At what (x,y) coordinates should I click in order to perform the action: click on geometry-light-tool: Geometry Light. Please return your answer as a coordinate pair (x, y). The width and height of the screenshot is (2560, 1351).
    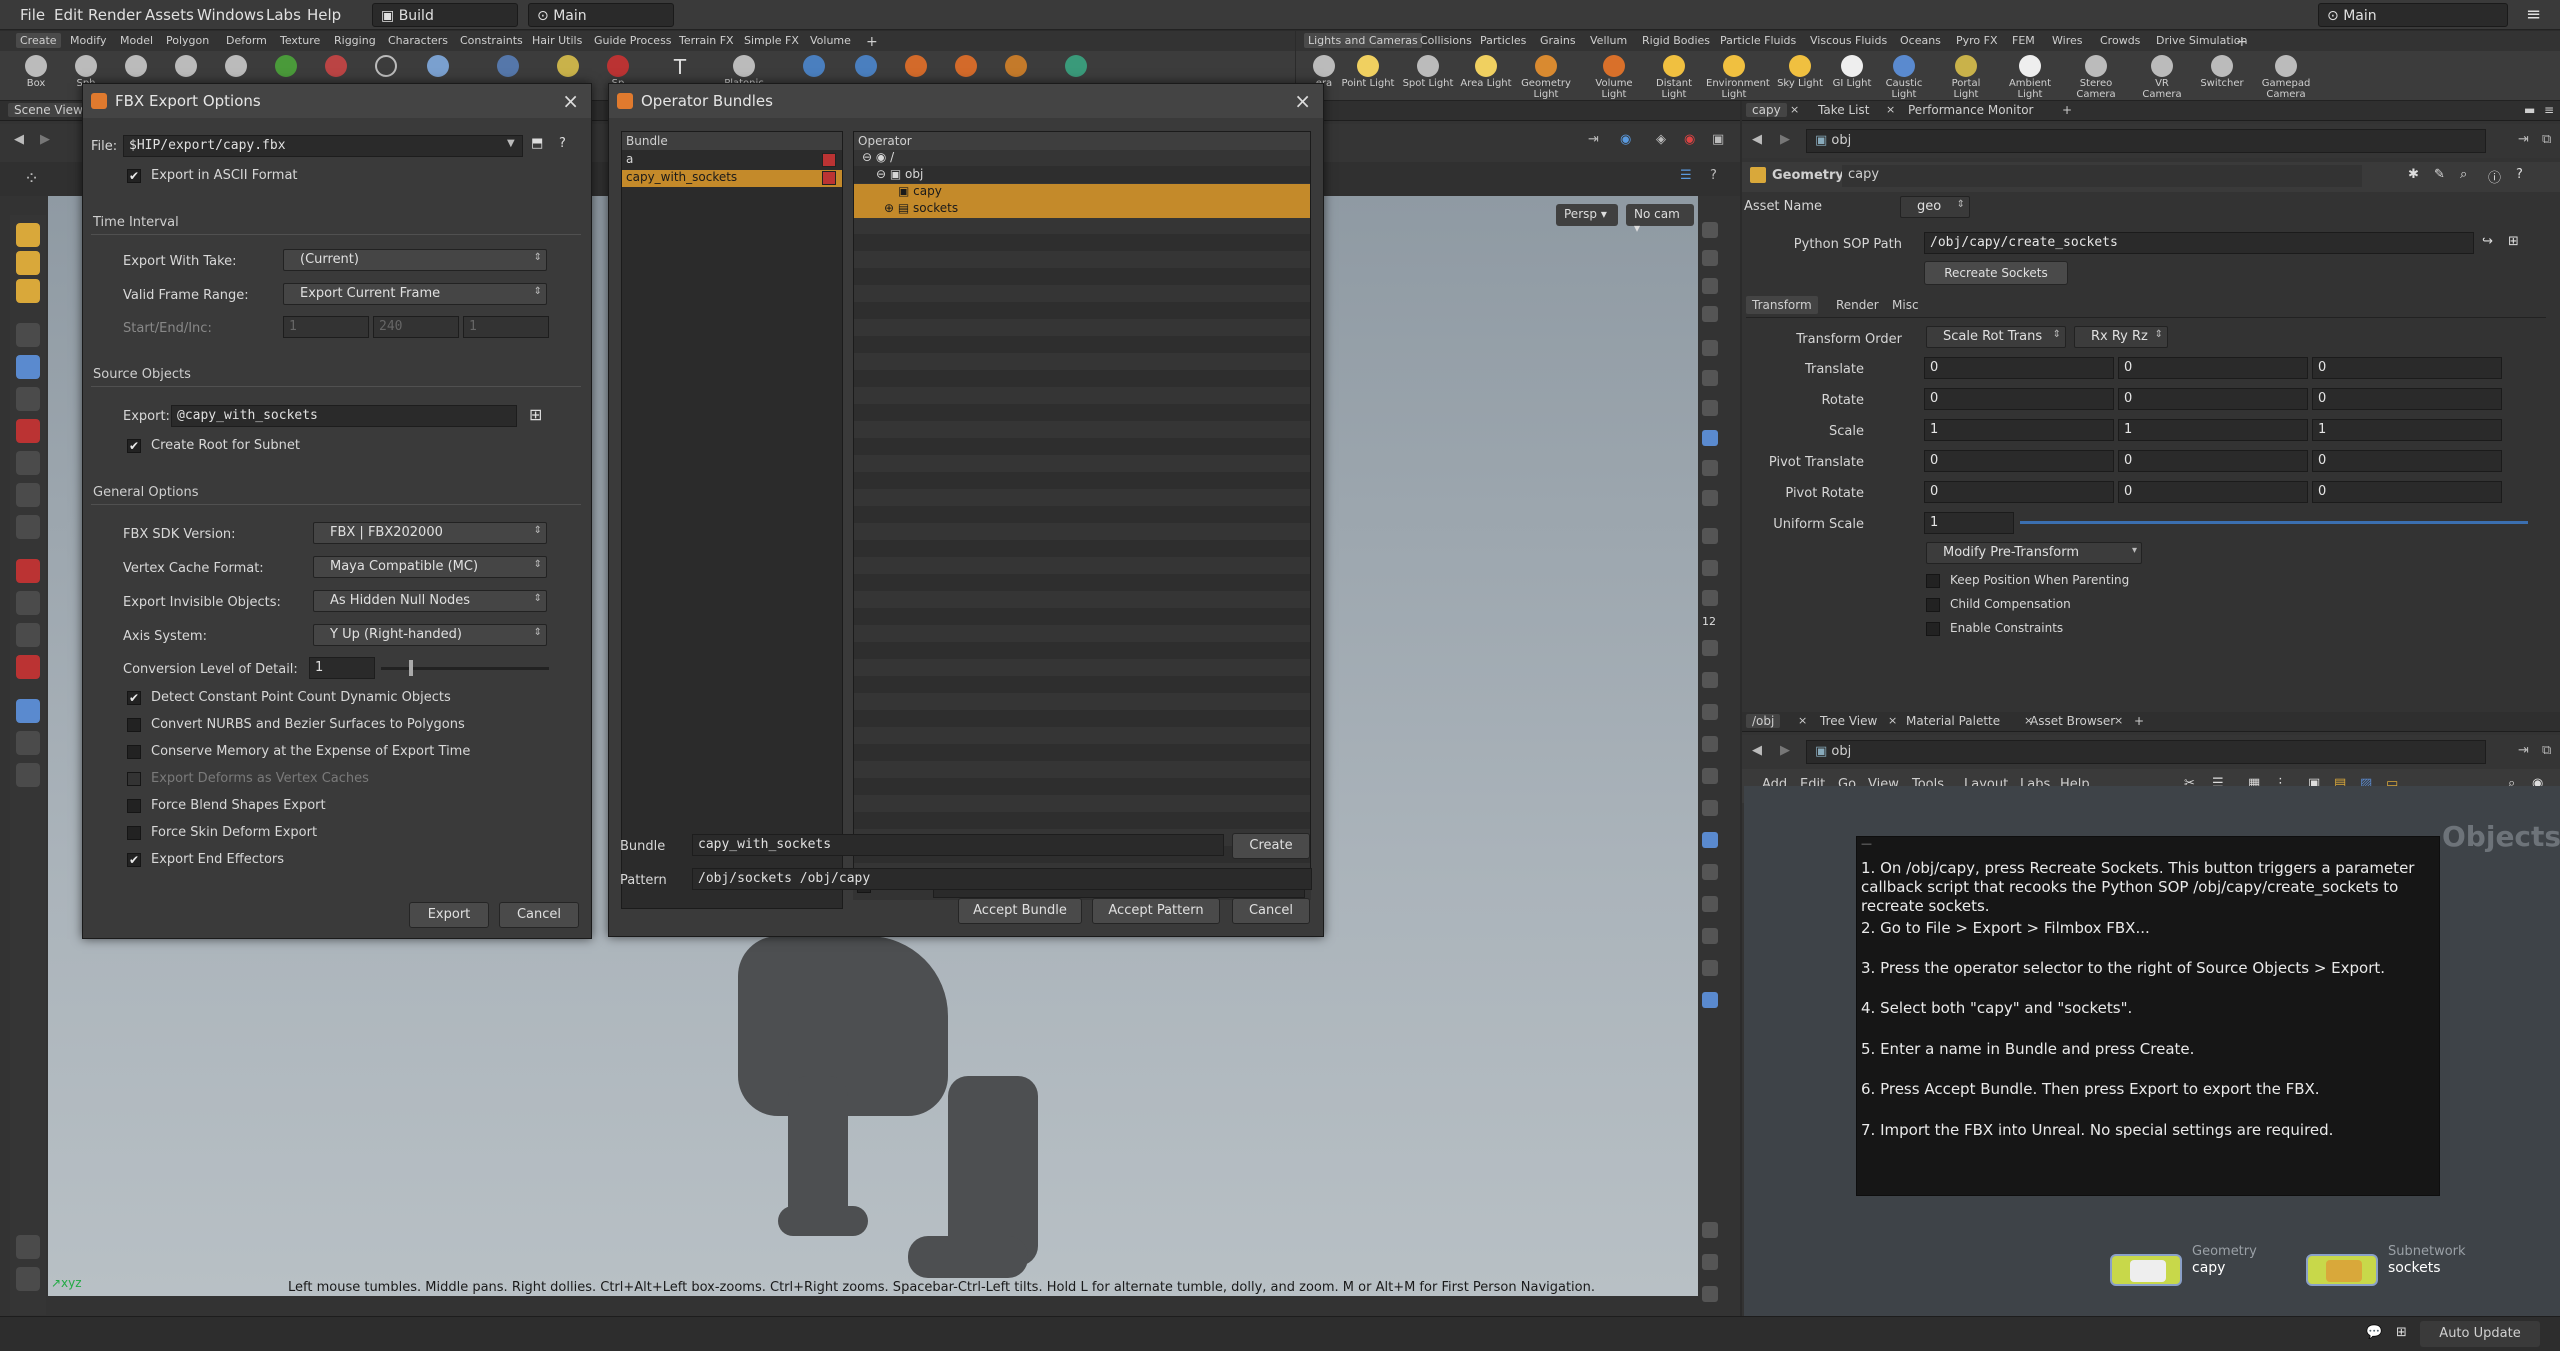
    Looking at the image, I should click on (1546, 76).